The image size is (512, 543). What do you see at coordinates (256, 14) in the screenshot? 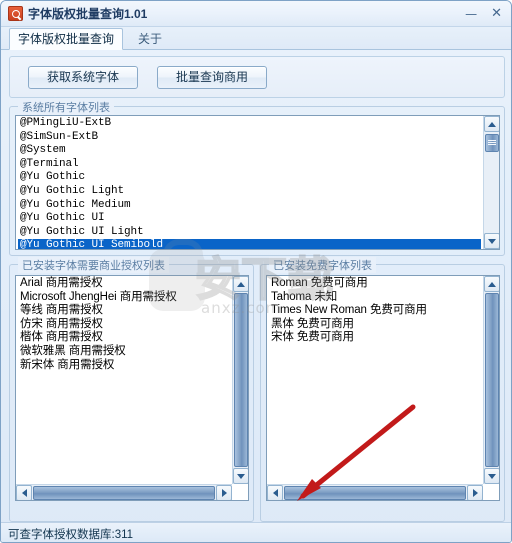
I see `title-bar: 字体版权批量查询1.01 — ✕` at bounding box center [256, 14].